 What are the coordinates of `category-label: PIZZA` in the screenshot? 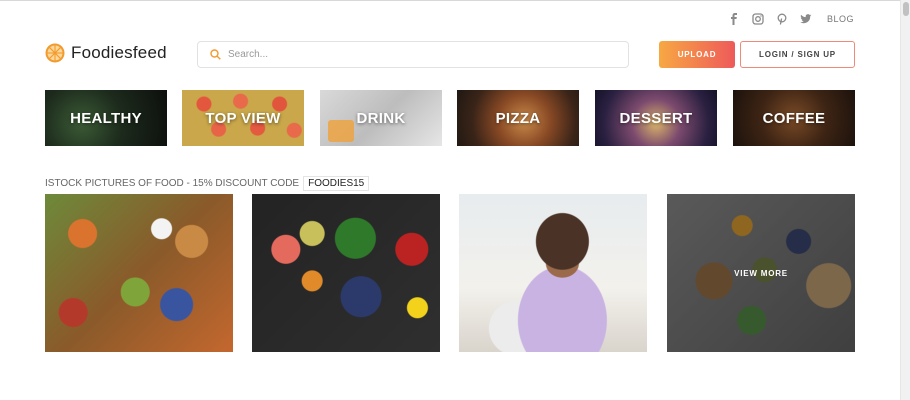 It's located at (518, 118).